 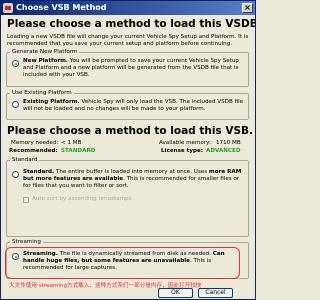 What do you see at coordinates (215, 293) in the screenshot?
I see `cancel-button: Cancel` at bounding box center [215, 293].